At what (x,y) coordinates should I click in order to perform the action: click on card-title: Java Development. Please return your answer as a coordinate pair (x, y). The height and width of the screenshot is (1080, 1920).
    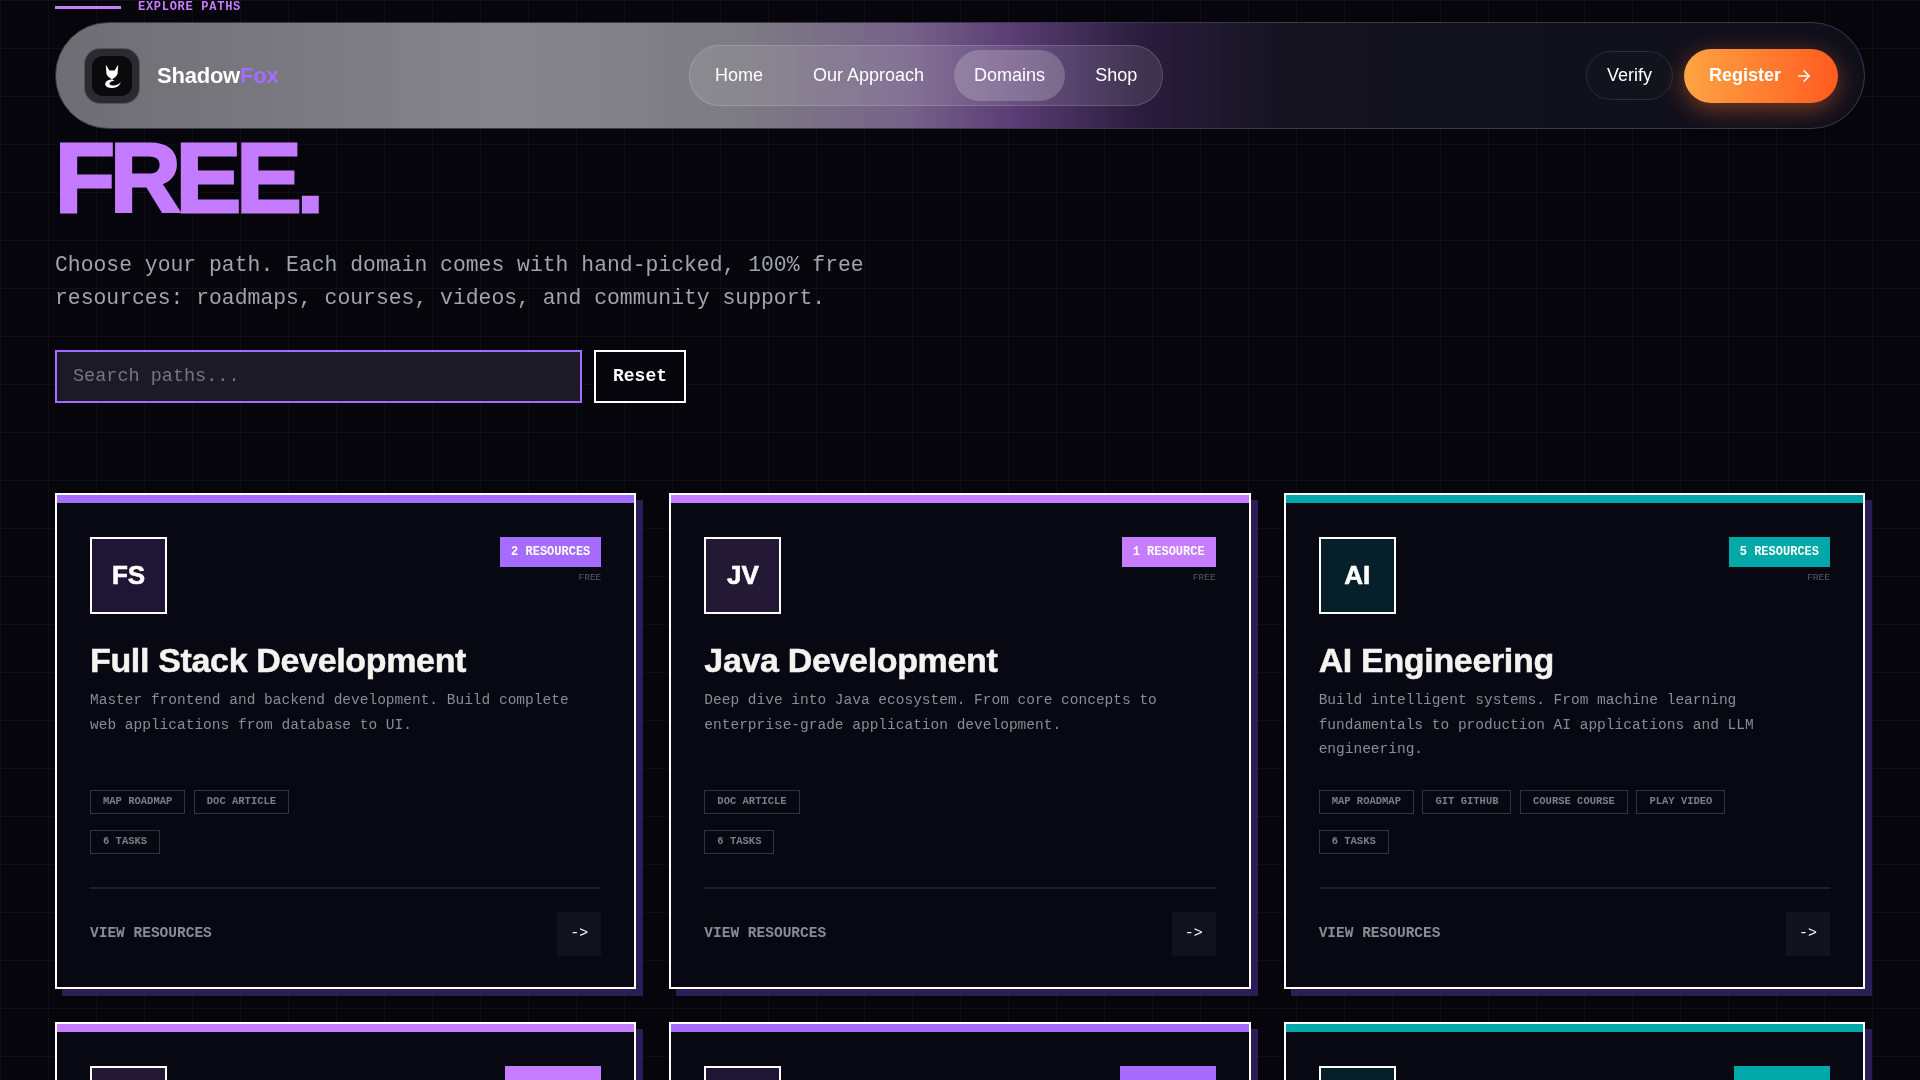
    Looking at the image, I should click on (851, 660).